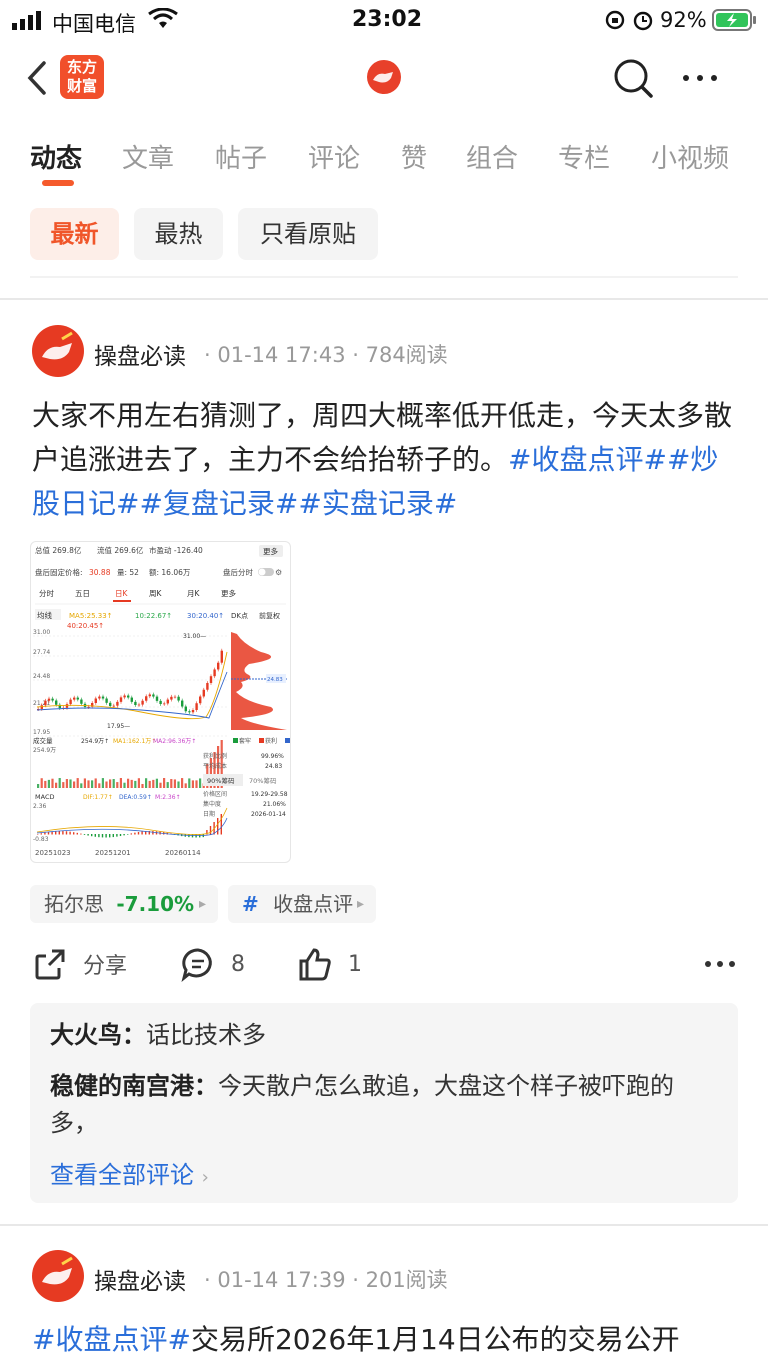  I want to click on filter-latest: 最新, so click(74, 234).